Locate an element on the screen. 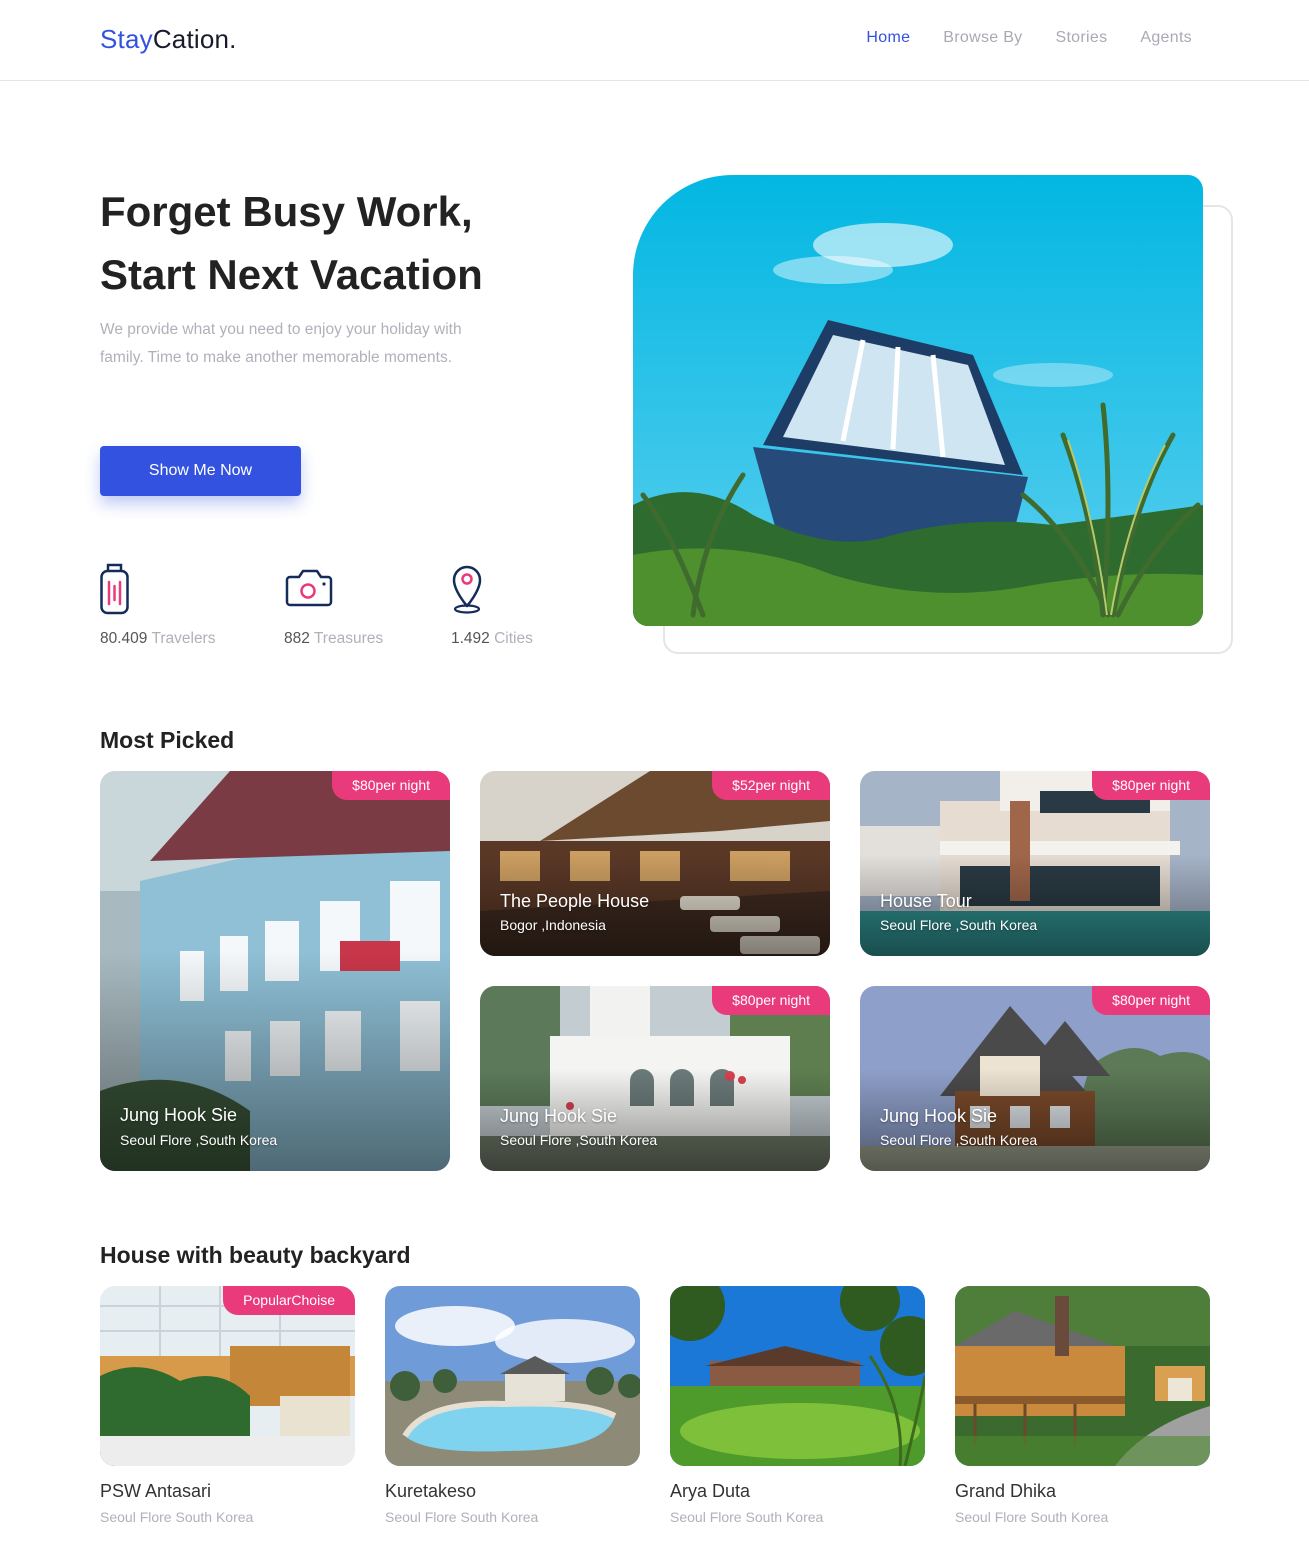 The image size is (1309, 1550). property-location: Bogor ,Indonesia is located at coordinates (553, 925).